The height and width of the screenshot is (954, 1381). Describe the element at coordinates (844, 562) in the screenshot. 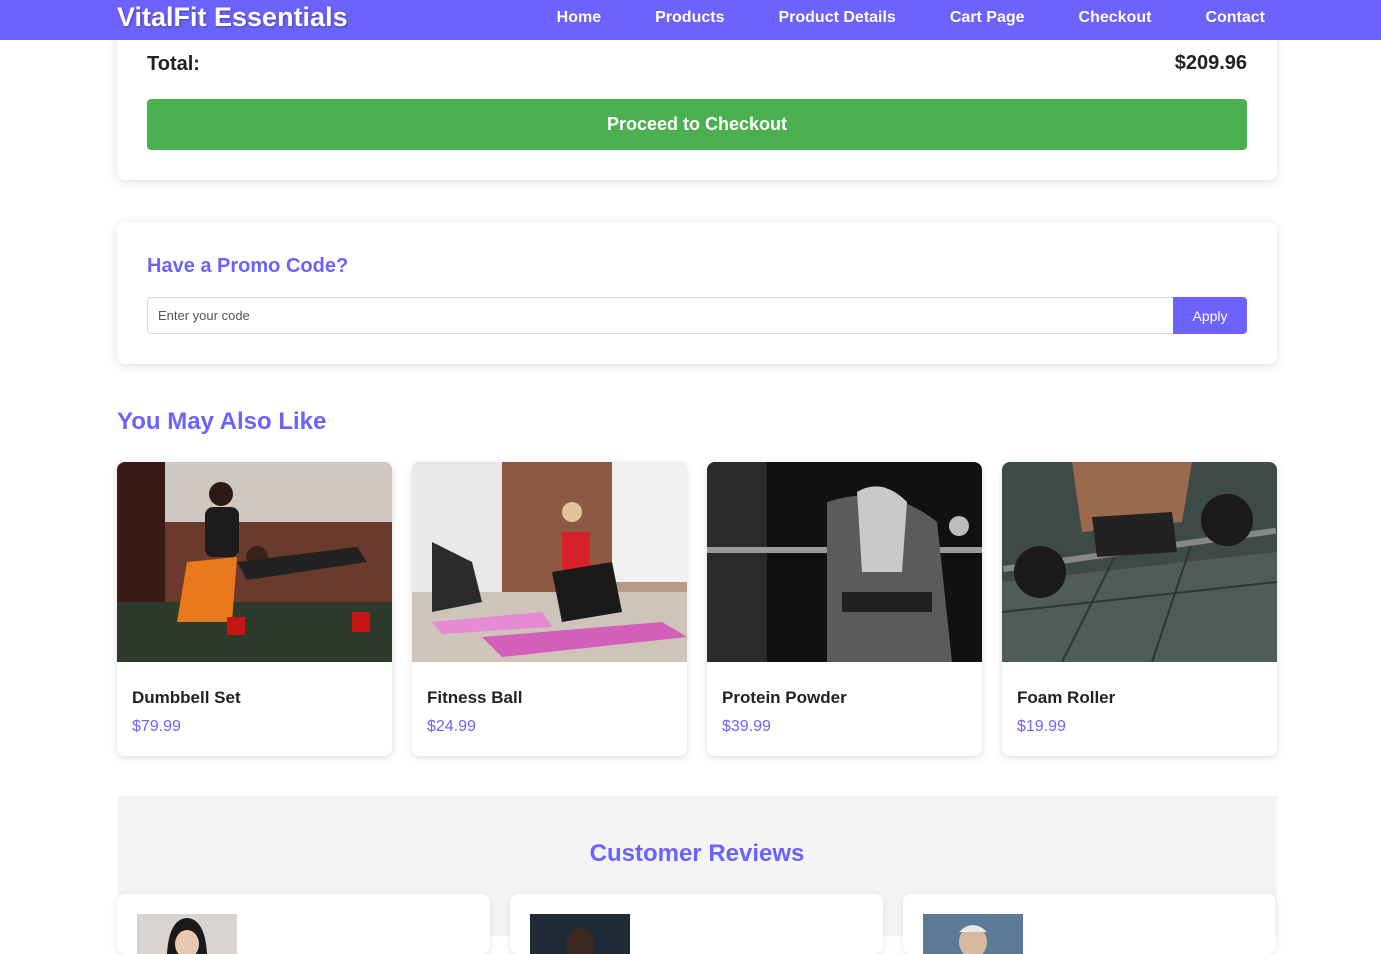

I see `product-image-barbell-squat` at that location.